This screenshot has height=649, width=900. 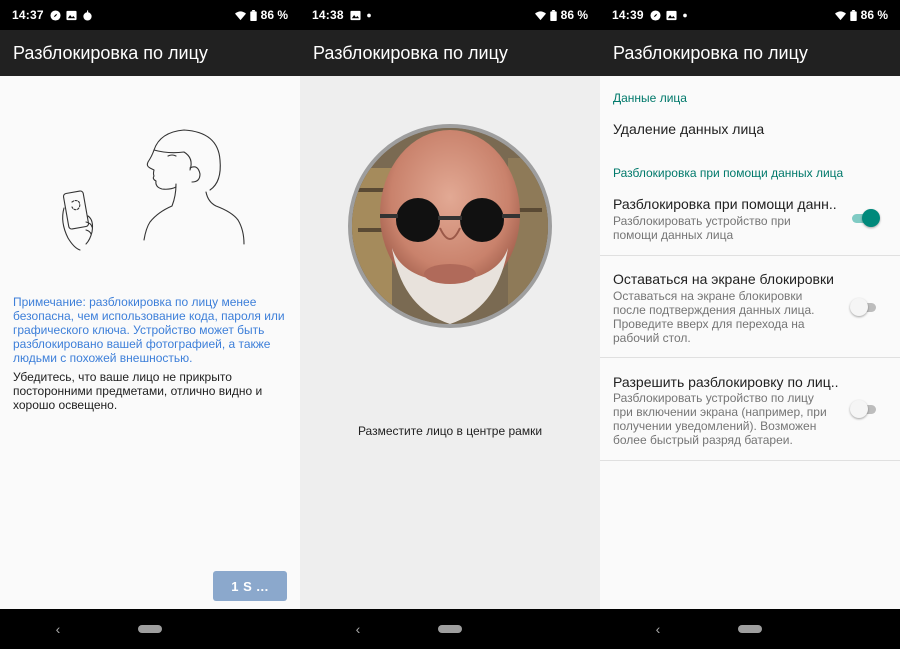 What do you see at coordinates (650, 98) in the screenshot?
I see `section-header-face-data: Данные лица` at bounding box center [650, 98].